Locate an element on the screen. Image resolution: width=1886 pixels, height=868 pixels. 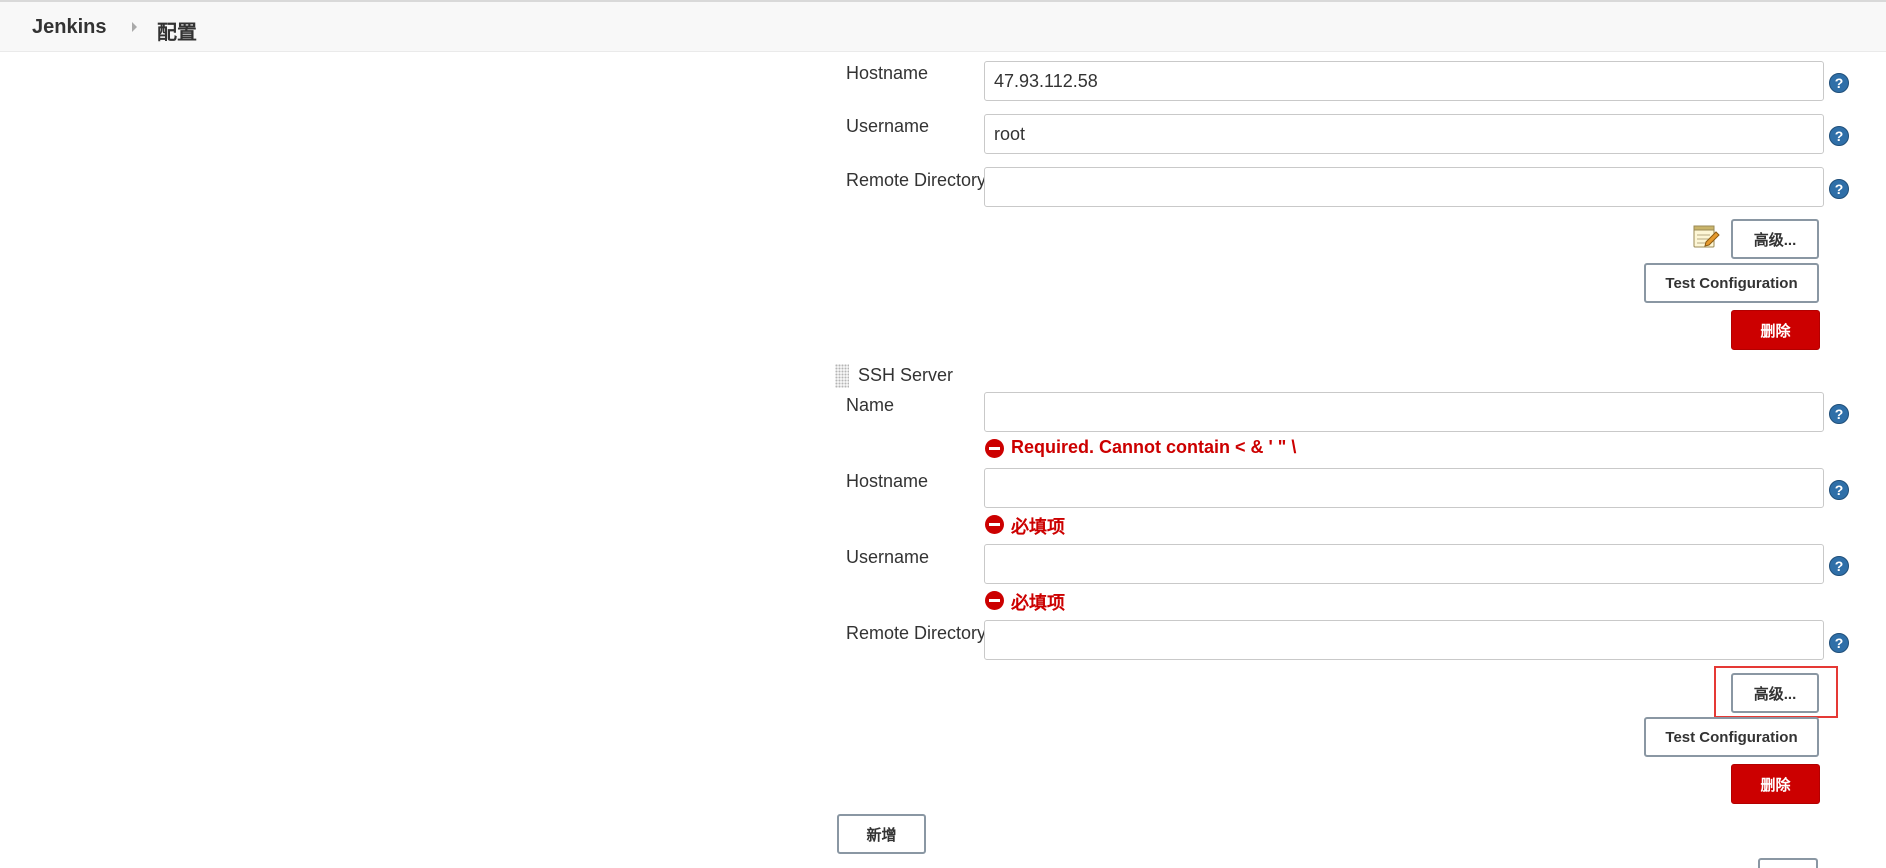
server2-remote-directory-label: Remote Directory is located at coordinates (916, 633).